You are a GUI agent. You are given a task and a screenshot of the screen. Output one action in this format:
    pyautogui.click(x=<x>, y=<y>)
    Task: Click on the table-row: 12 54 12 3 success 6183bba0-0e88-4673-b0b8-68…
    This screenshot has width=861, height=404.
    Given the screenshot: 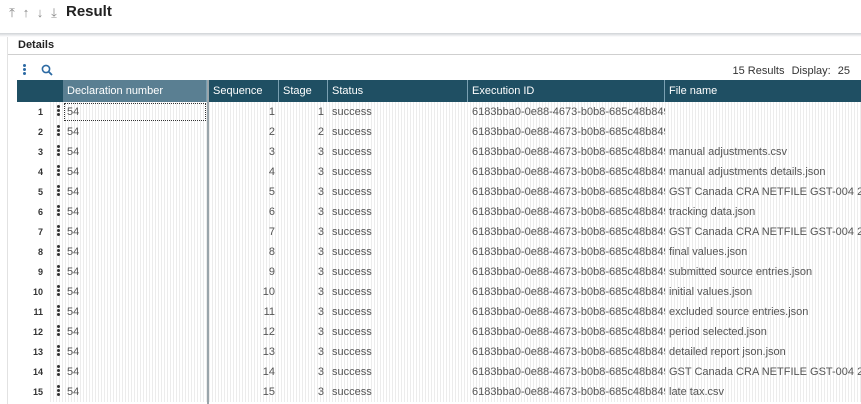 What is the action you would take?
    pyautogui.click(x=439, y=332)
    